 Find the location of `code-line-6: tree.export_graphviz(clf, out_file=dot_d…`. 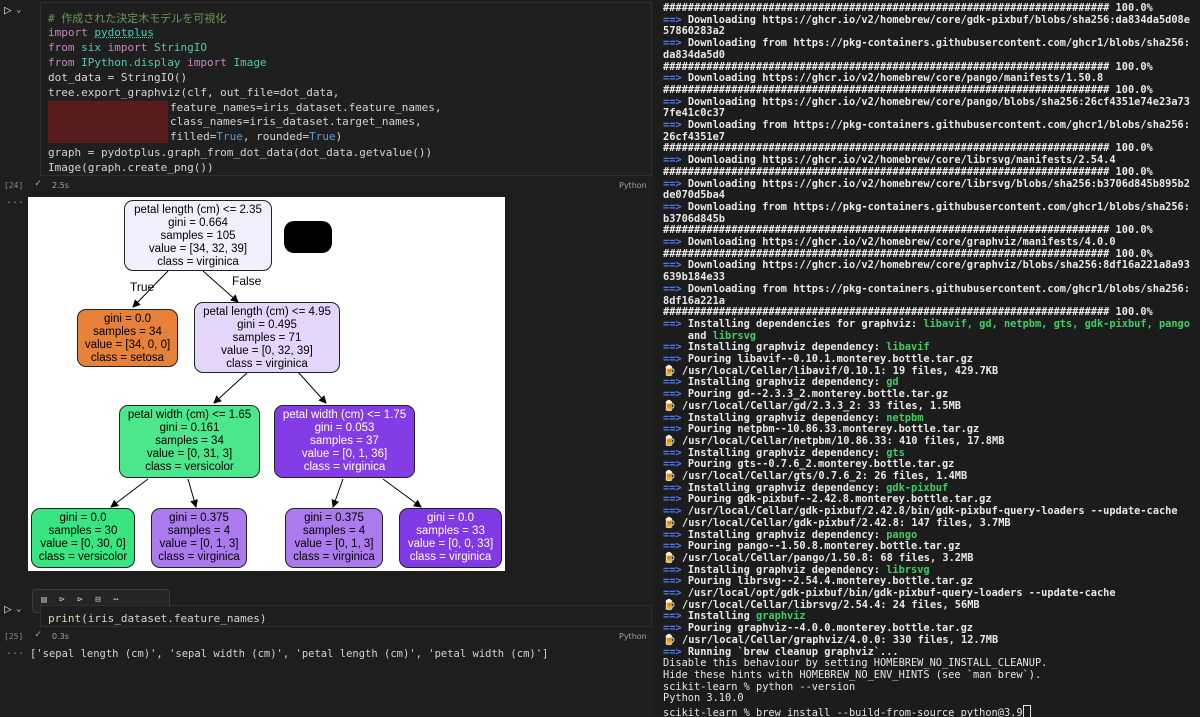

code-line-6: tree.export_graphviz(clf, out_file=dot_d… is located at coordinates (194, 92).